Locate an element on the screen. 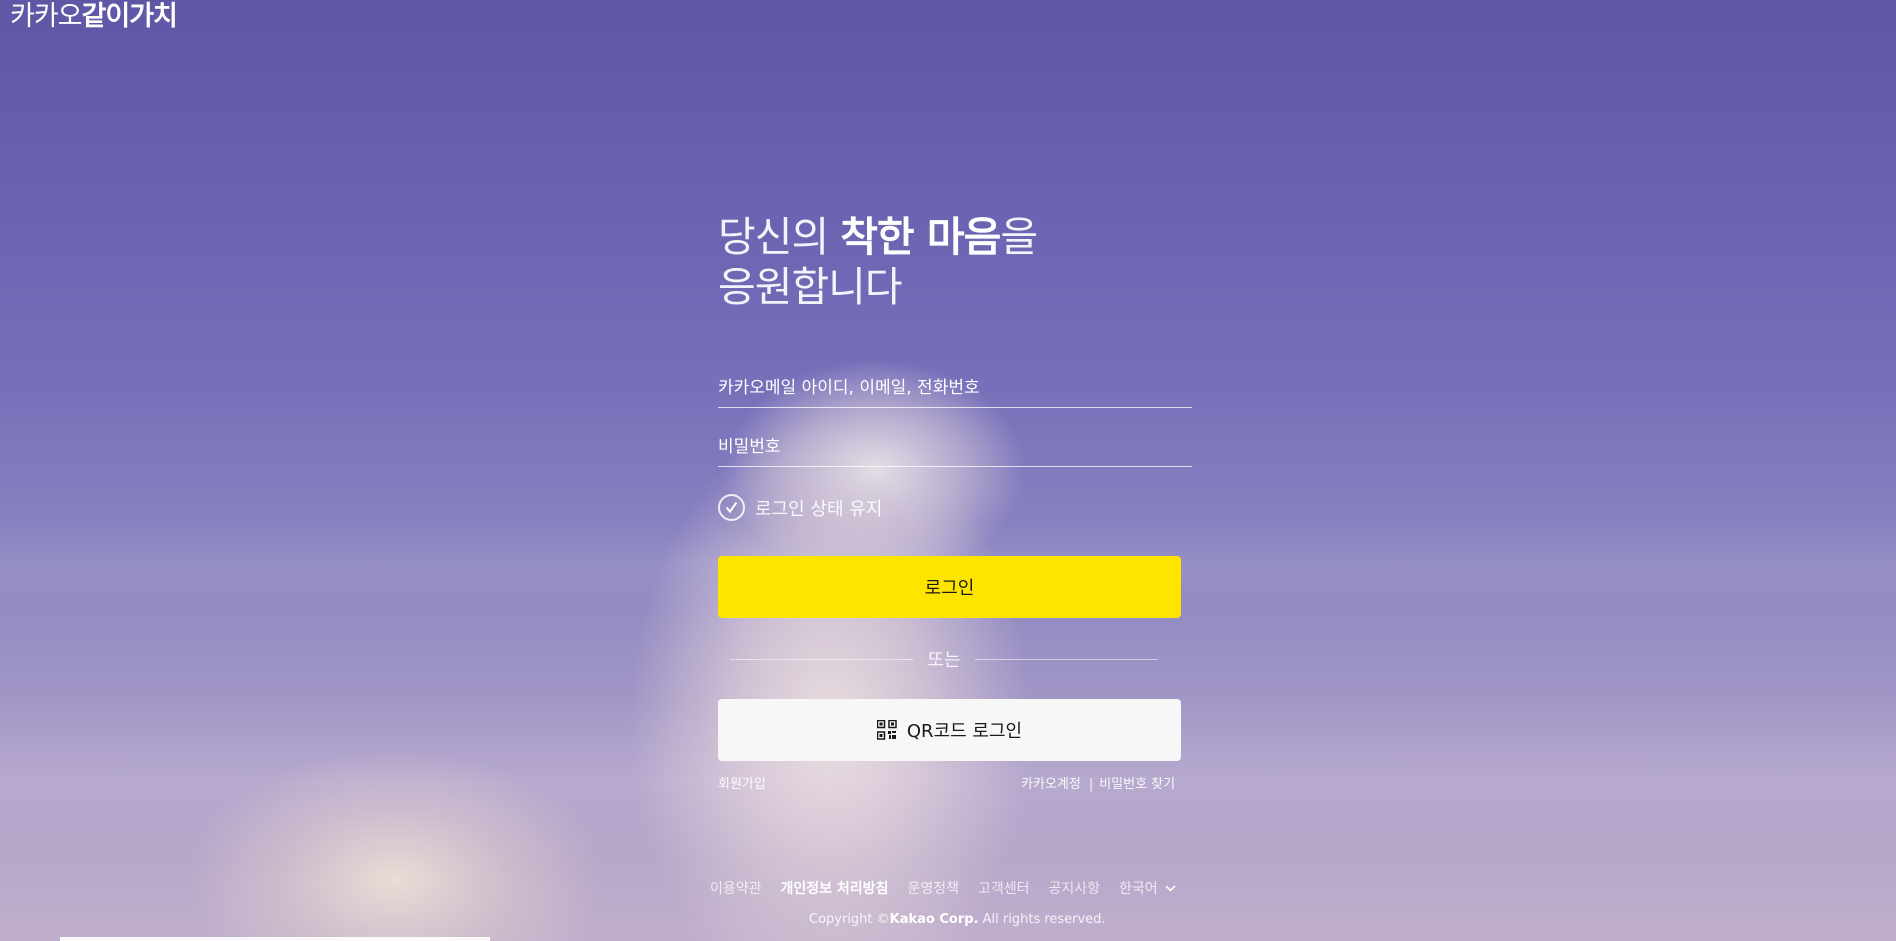  id-field-wrapper is located at coordinates (955, 389).